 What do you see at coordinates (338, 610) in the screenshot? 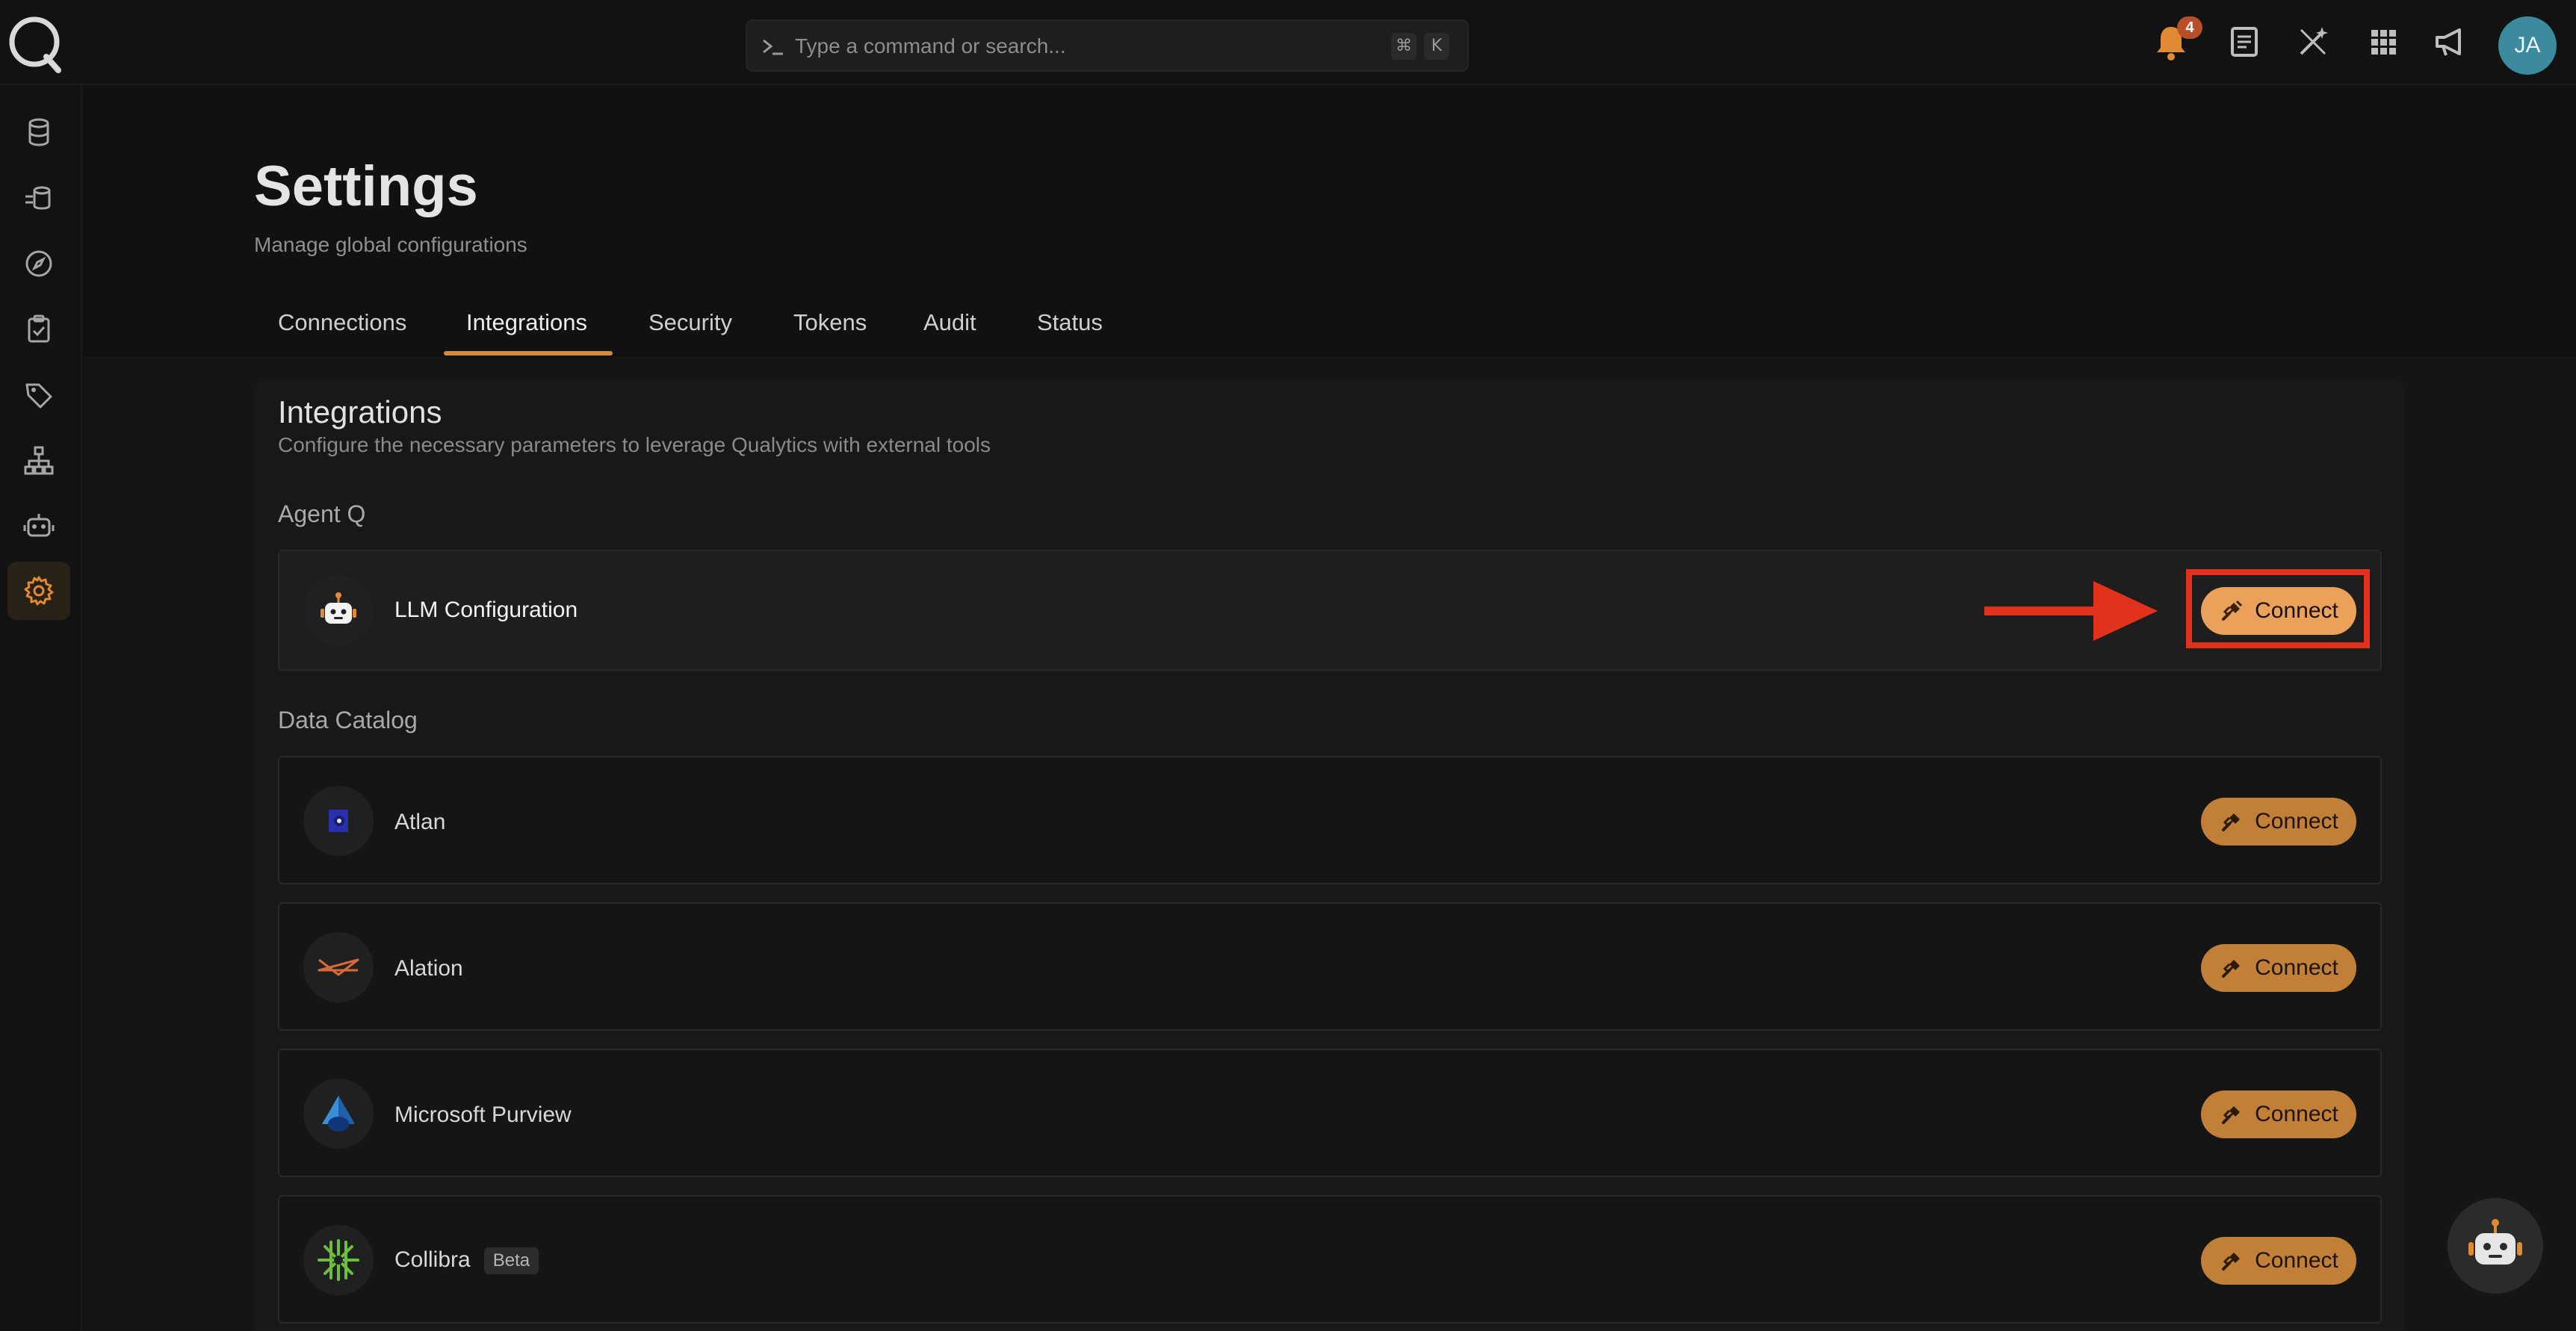
I see `llm-robot-icon` at bounding box center [338, 610].